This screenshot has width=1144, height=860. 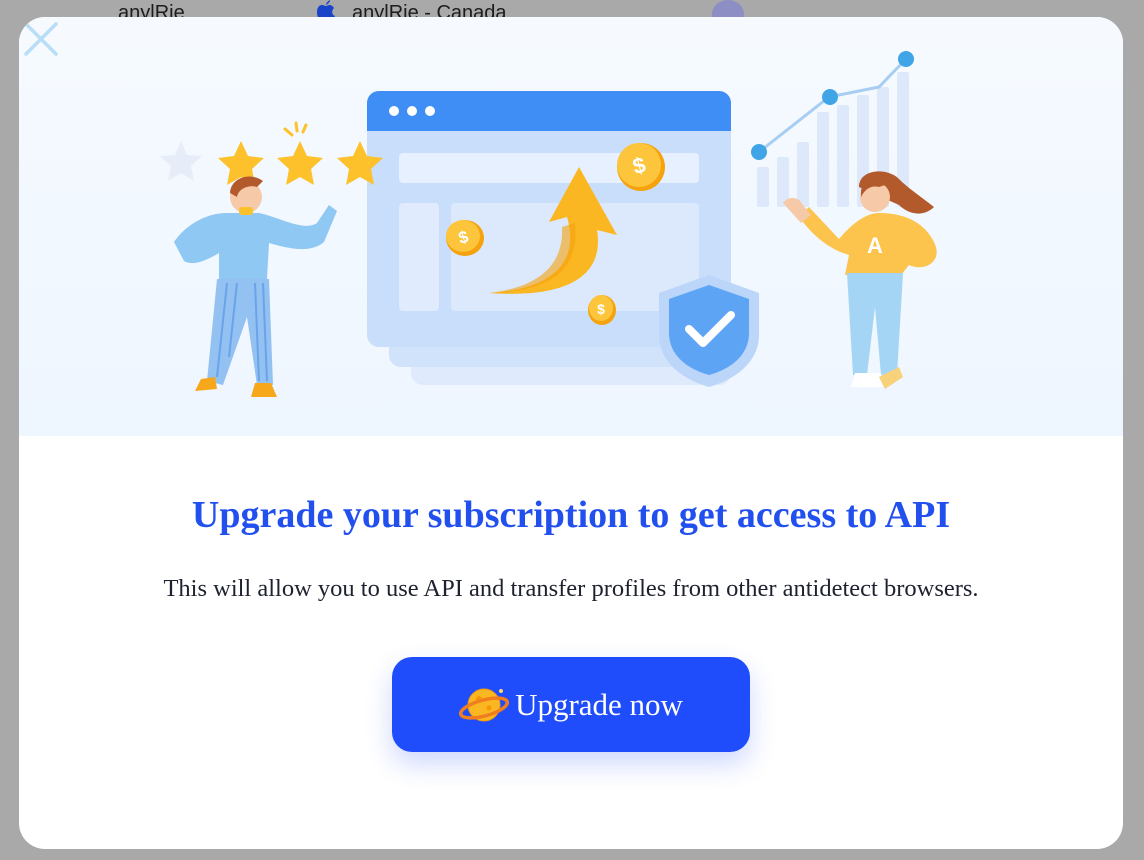 I want to click on close-icon, so click(x=41, y=39).